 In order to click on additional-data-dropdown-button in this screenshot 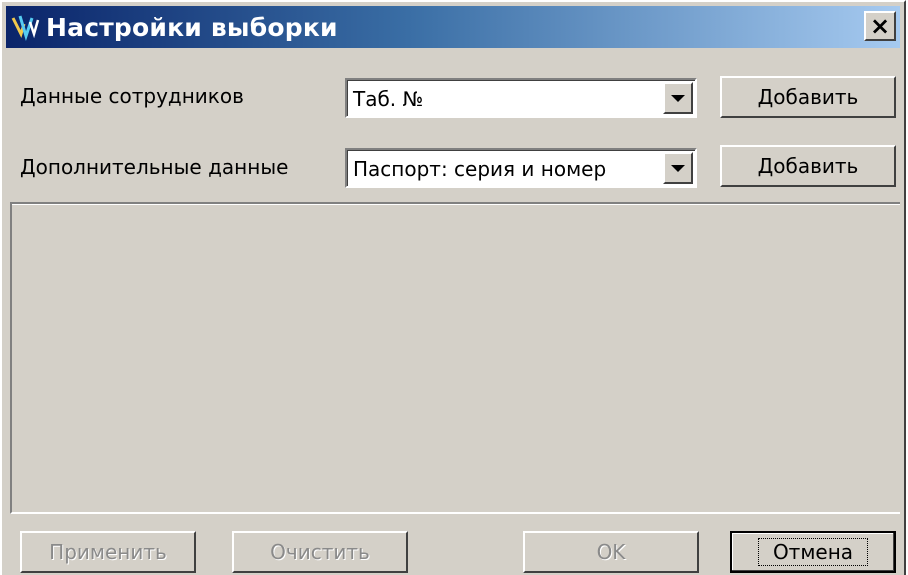, I will do `click(678, 168)`.